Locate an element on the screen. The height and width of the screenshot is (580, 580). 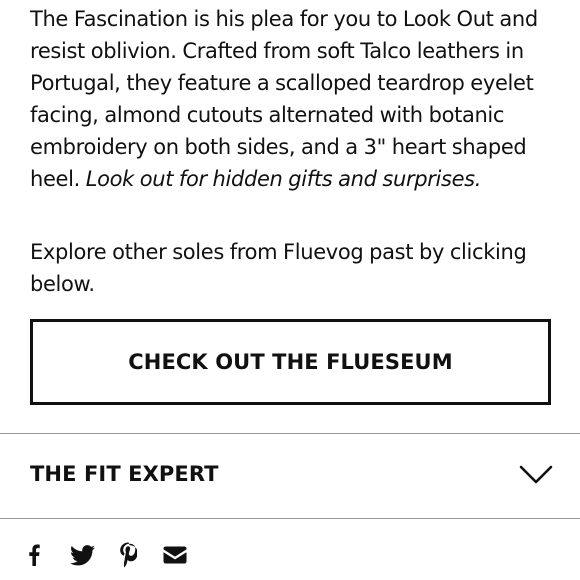
pinterest-icon is located at coordinates (128, 555).